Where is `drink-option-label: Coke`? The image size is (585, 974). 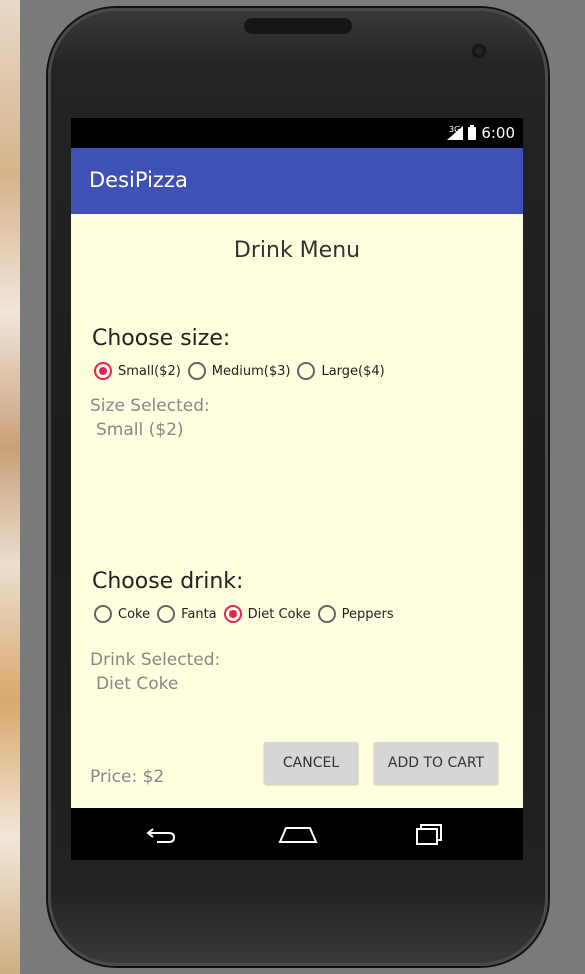
drink-option-label: Coke is located at coordinates (134, 614).